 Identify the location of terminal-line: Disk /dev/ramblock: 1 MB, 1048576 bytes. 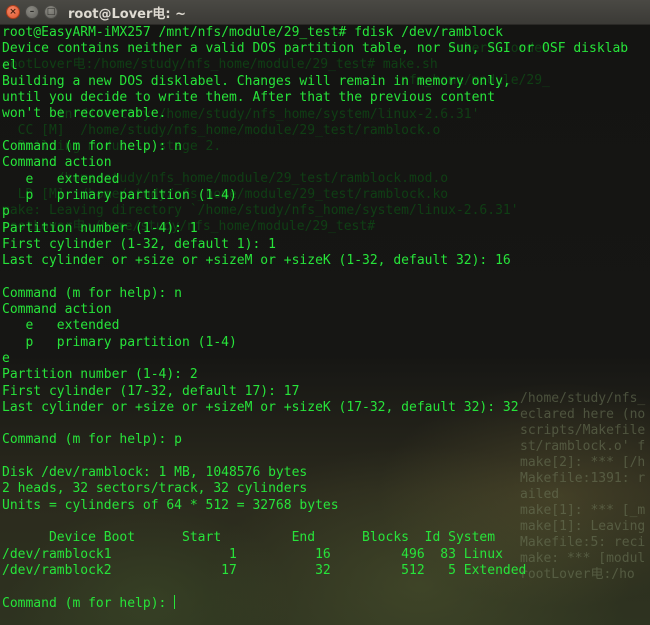
(325, 473).